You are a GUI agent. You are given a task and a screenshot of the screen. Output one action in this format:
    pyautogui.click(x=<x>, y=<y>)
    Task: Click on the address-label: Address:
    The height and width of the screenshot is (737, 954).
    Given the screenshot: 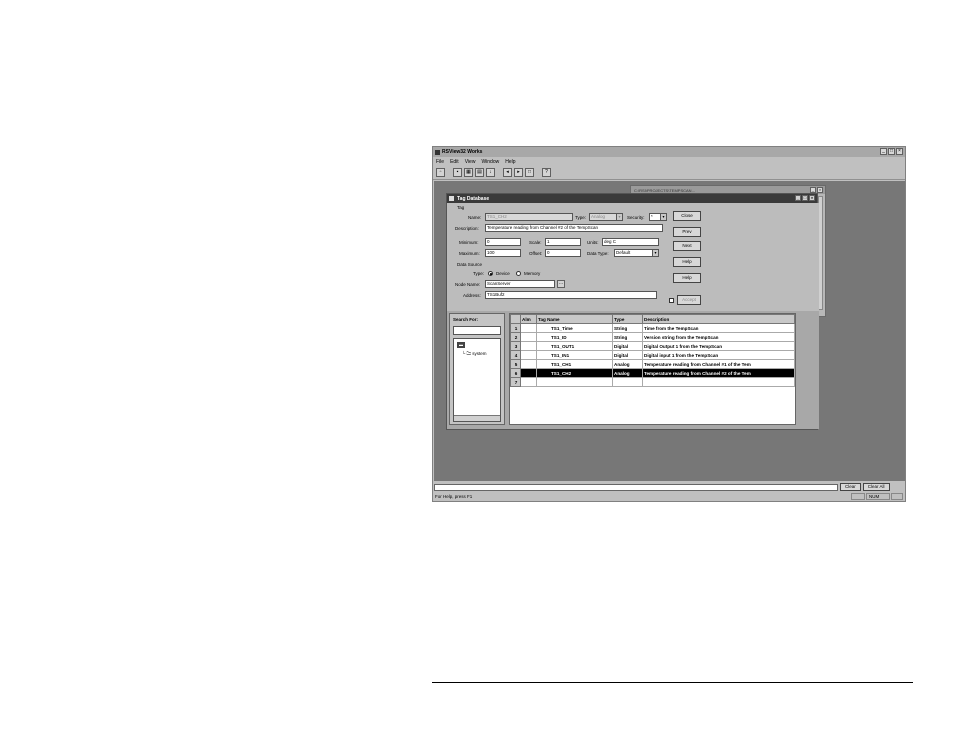 What is the action you would take?
    pyautogui.click(x=472, y=295)
    